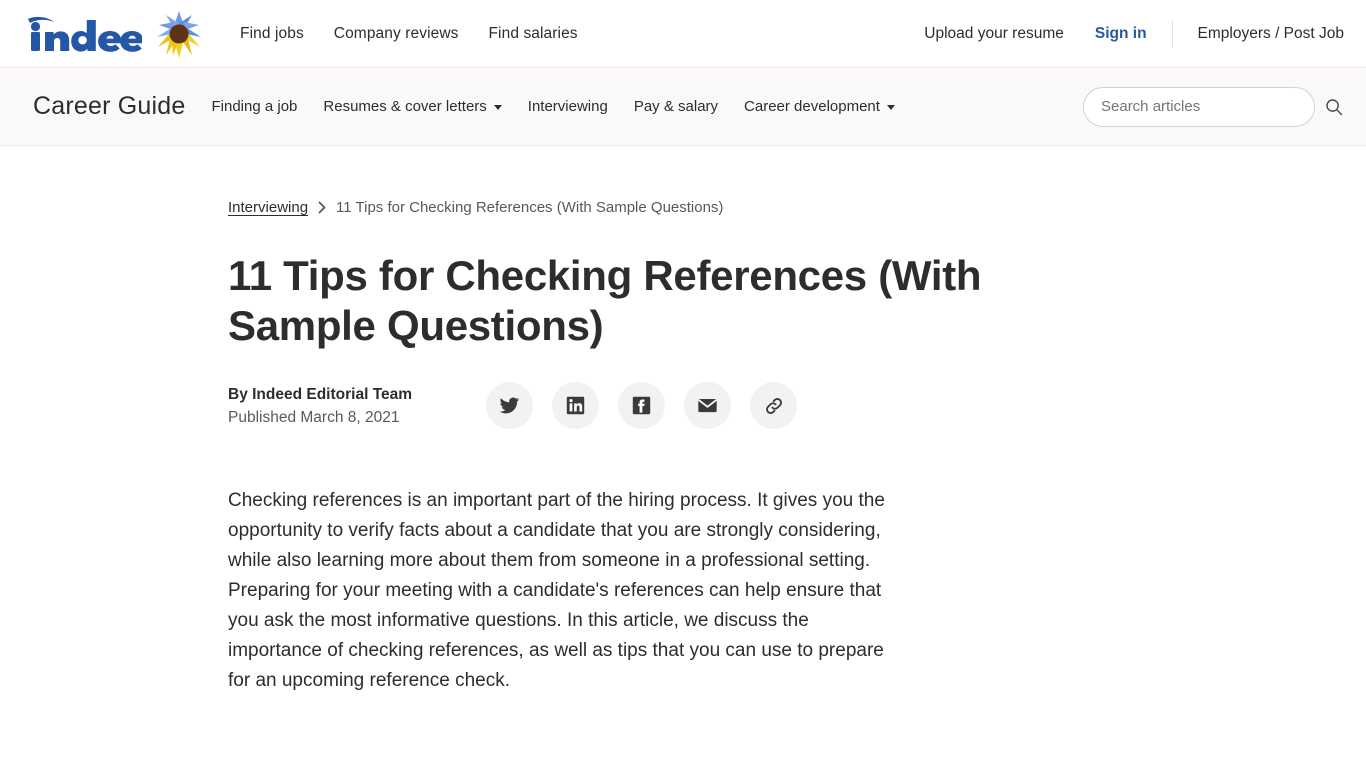  Describe the element at coordinates (812, 106) in the screenshot. I see `guide-nav-label: Career development` at that location.